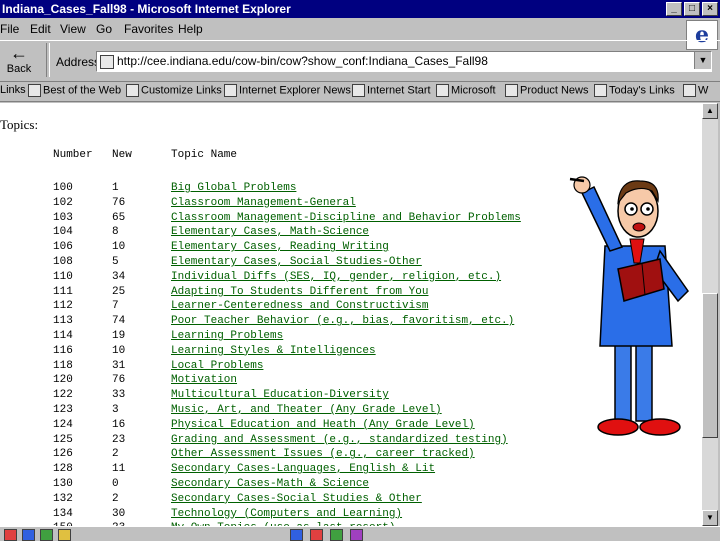  I want to click on table-row: 130 0 Secondary Cases-Math & Science, so click(300, 485).